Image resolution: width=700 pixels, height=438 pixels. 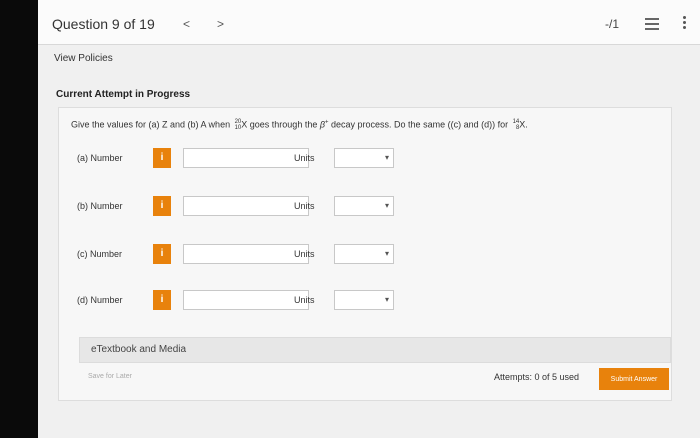 I want to click on answer-row-d: (d) Number i Units ▾, so click(x=365, y=301).